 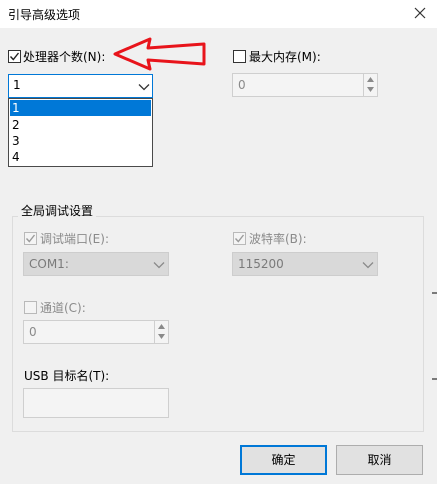 What do you see at coordinates (80, 141) in the screenshot?
I see `dropdown-option-3: 3` at bounding box center [80, 141].